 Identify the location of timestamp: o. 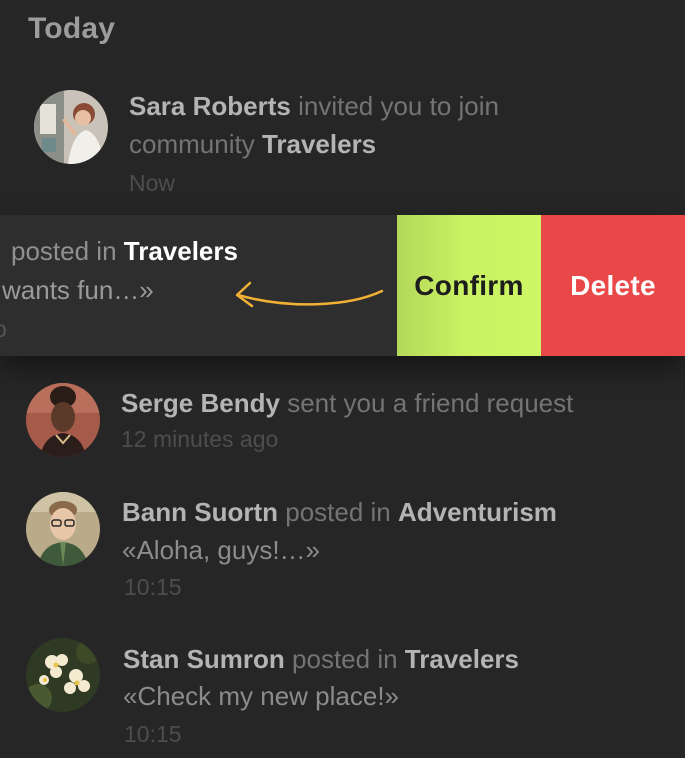
(3, 329).